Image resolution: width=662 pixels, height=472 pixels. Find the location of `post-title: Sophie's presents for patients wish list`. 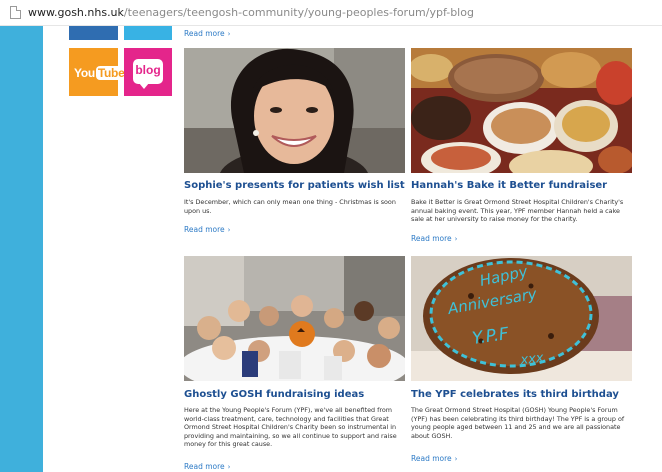

post-title: Sophie's presents for patients wish list is located at coordinates (294, 185).